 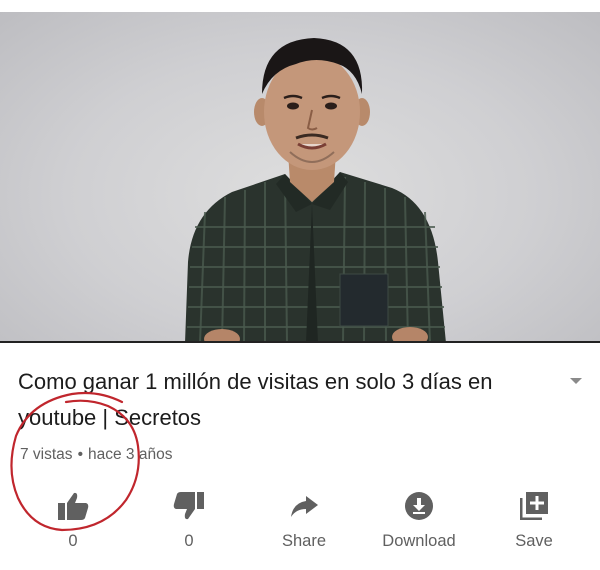 What do you see at coordinates (304, 541) in the screenshot?
I see `share-label: Share` at bounding box center [304, 541].